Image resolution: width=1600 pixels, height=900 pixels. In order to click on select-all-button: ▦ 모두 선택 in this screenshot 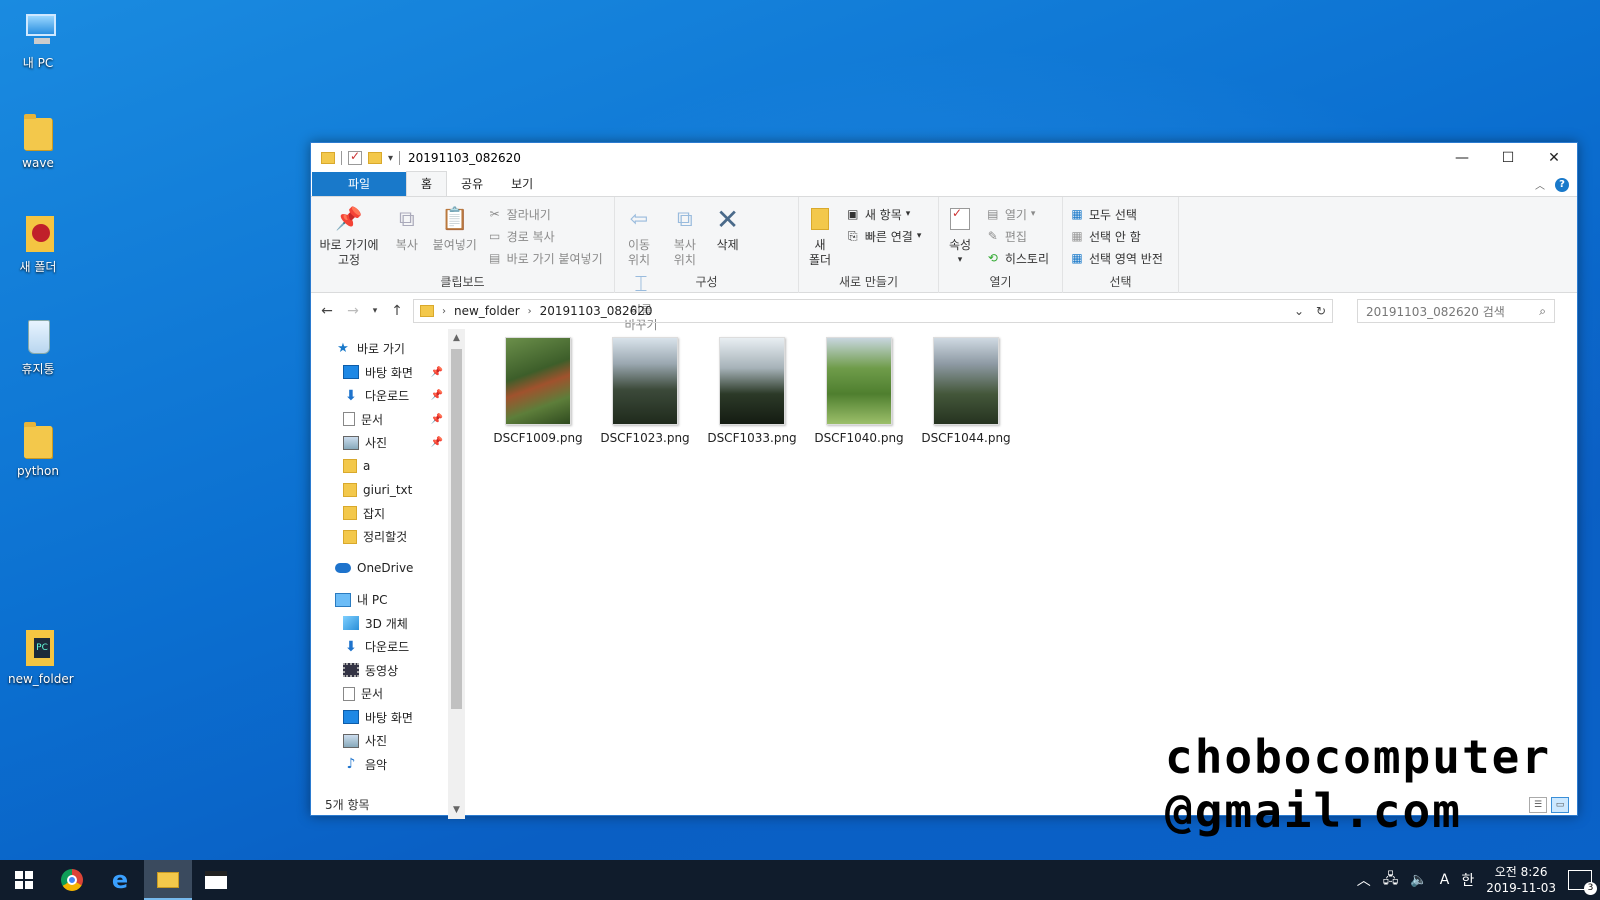, I will do `click(1116, 214)`.